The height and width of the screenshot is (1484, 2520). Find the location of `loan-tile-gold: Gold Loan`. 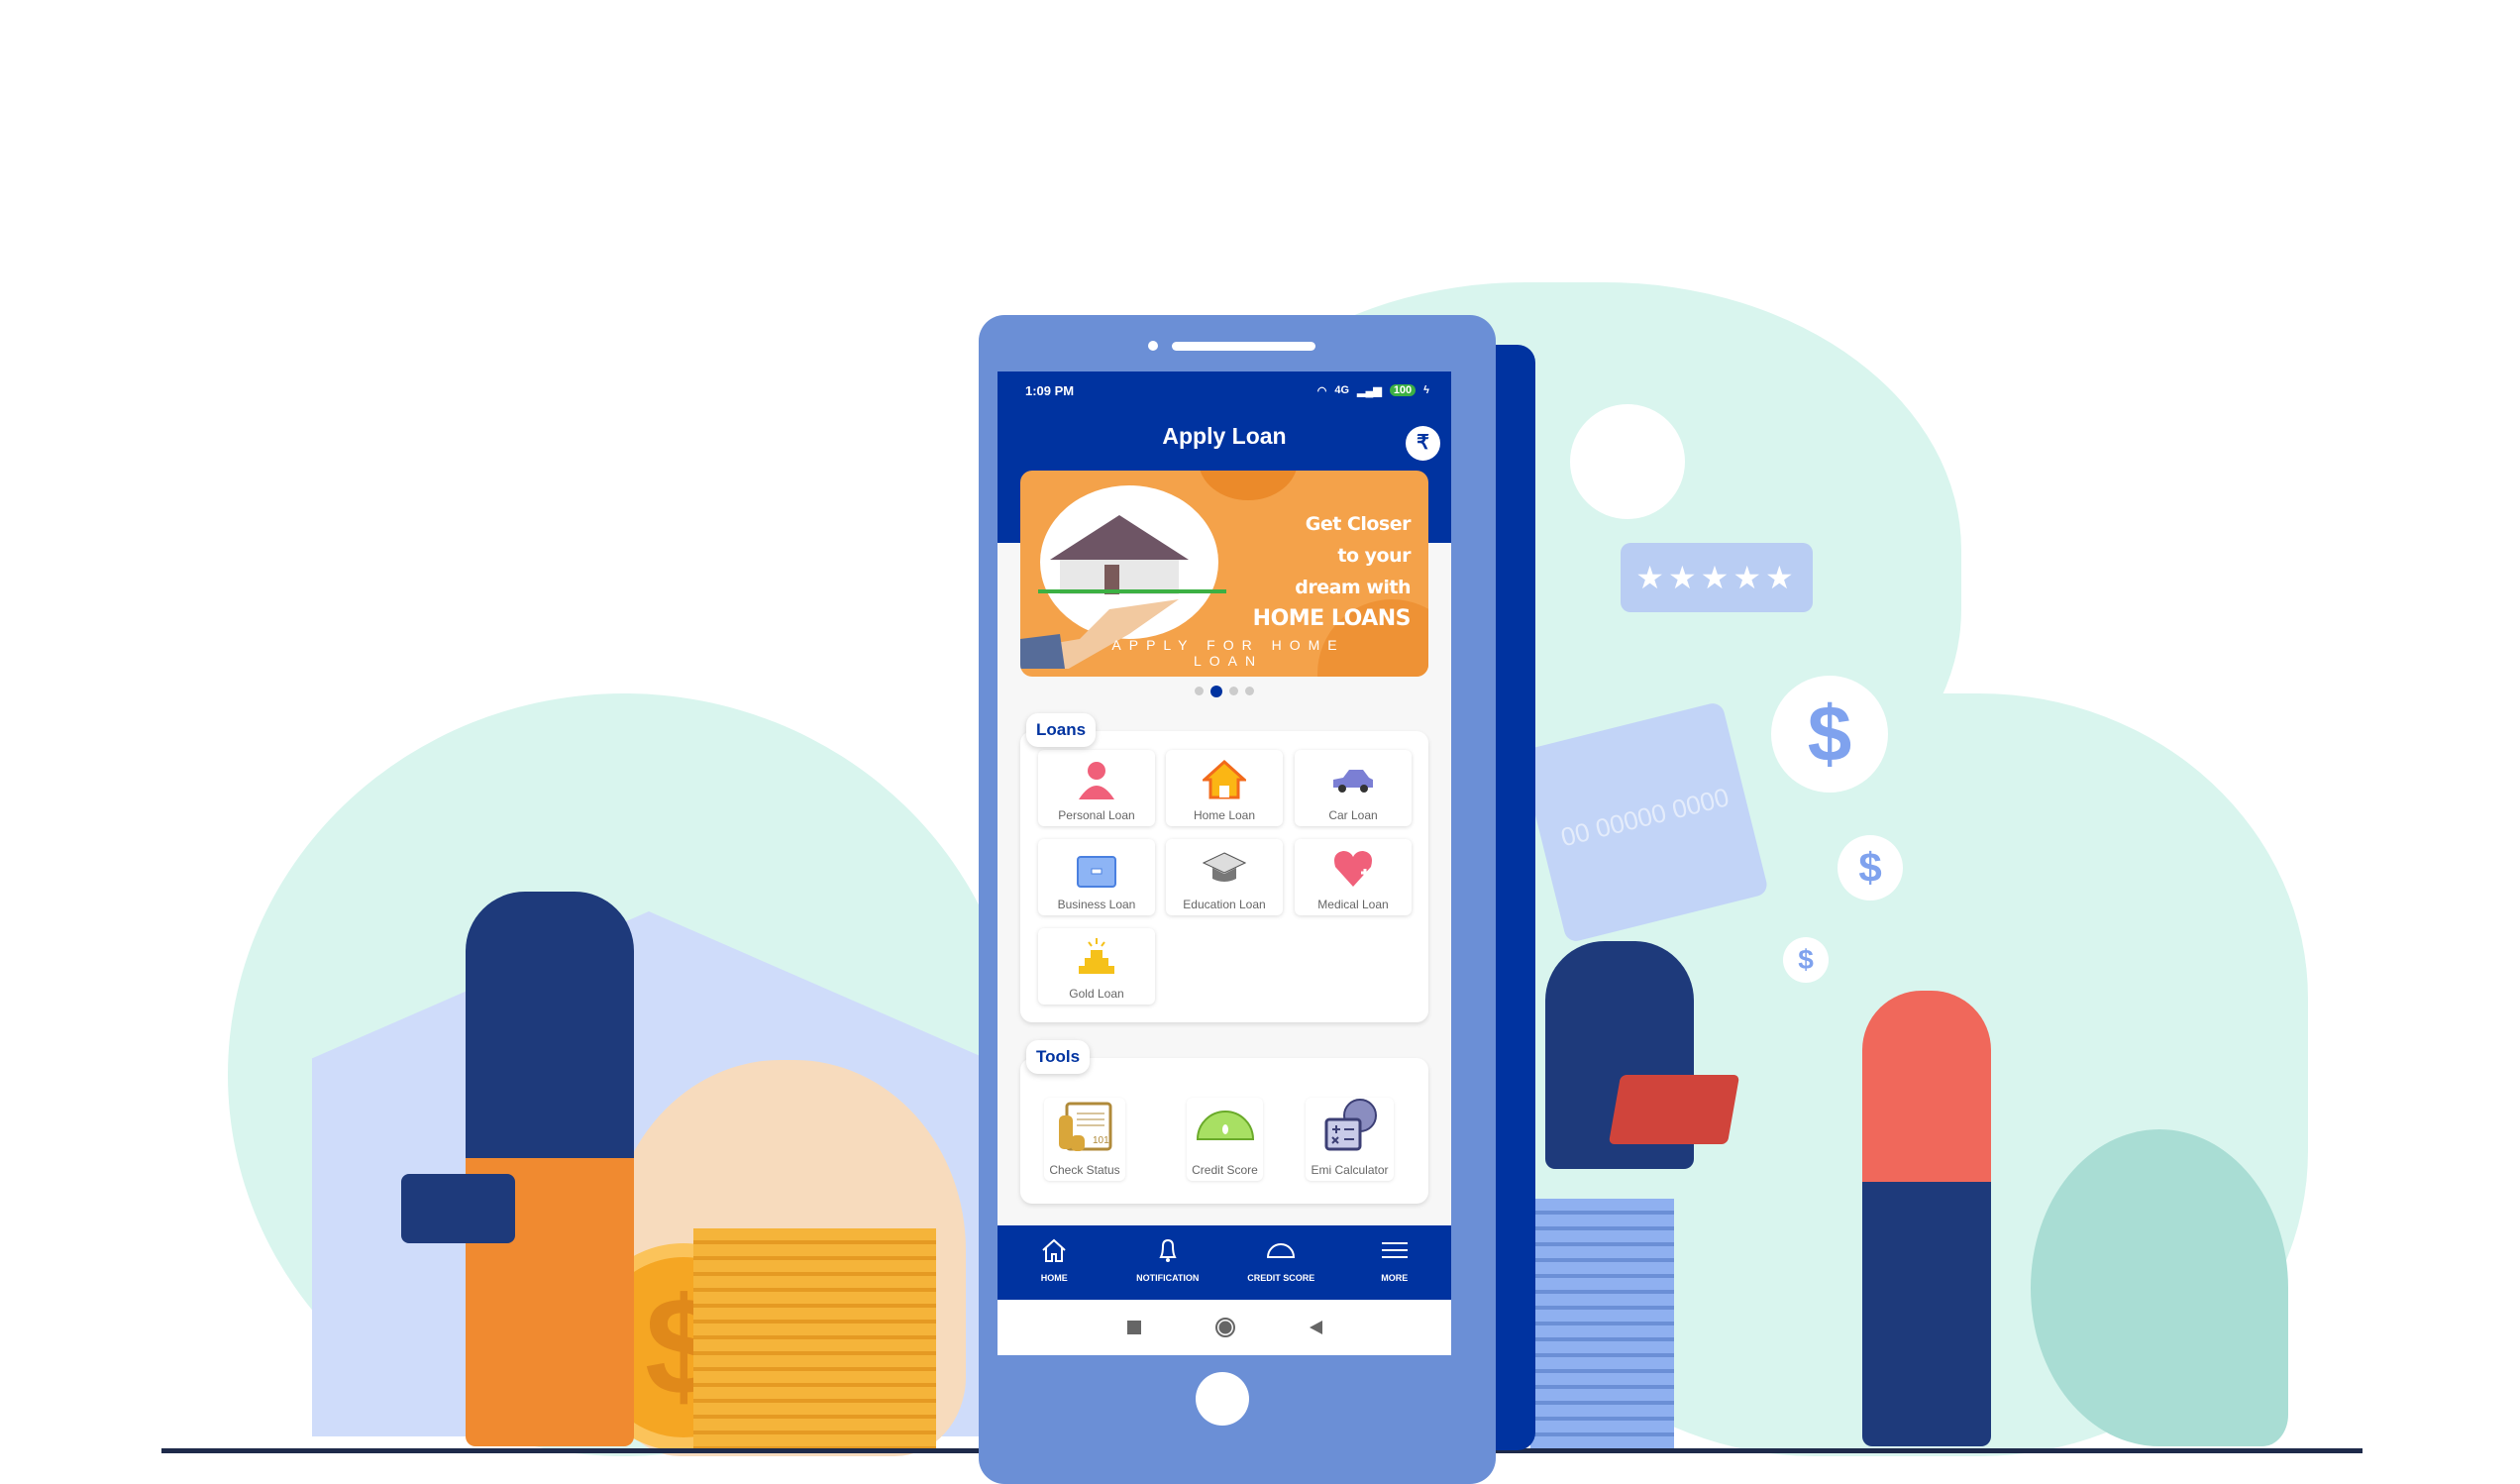

loan-tile-gold: Gold Loan is located at coordinates (1096, 967).